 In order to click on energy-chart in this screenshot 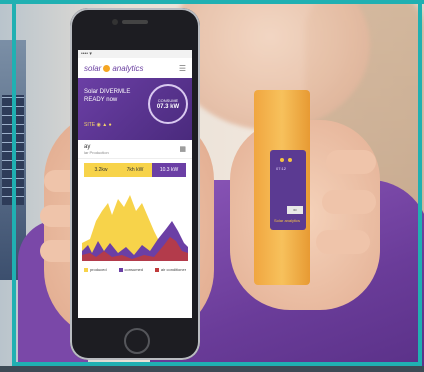, I will do `click(135, 221)`.